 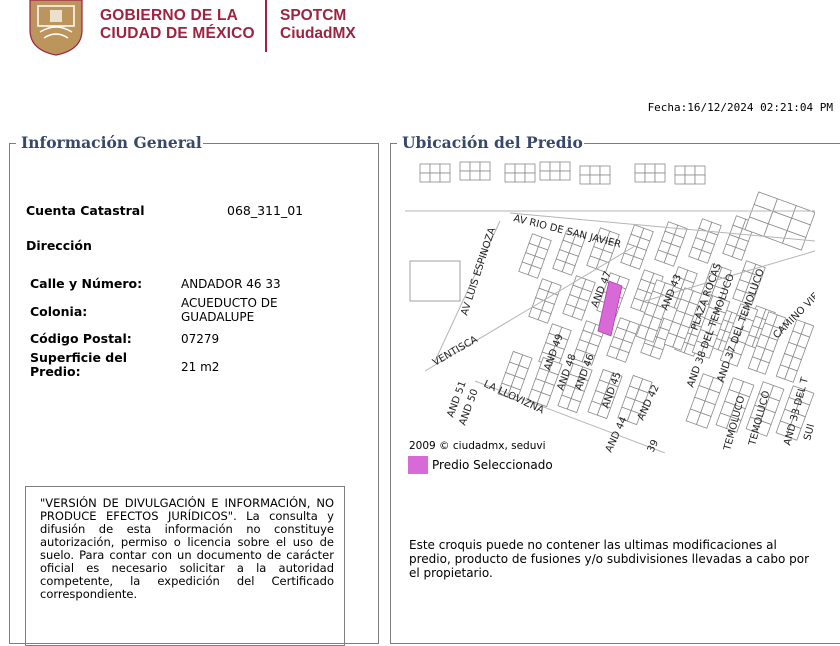 What do you see at coordinates (740, 107) in the screenshot?
I see `fecha-timestamp: Fecha:16/12/2024 02:21:04 PM` at bounding box center [740, 107].